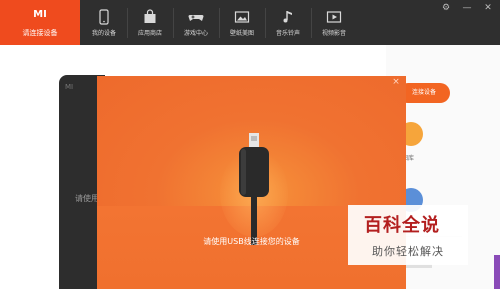 This screenshot has width=500, height=289. I want to click on nav-item-app-store: 应用商店, so click(150, 22).